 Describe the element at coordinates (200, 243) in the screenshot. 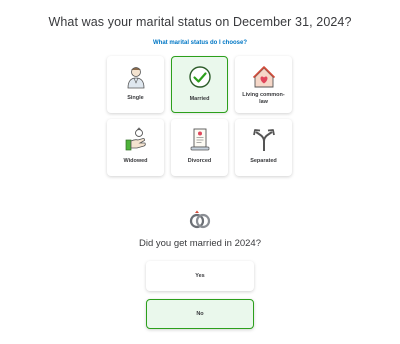

I see `married-in-year-question: Did you get married in 2024?` at that location.